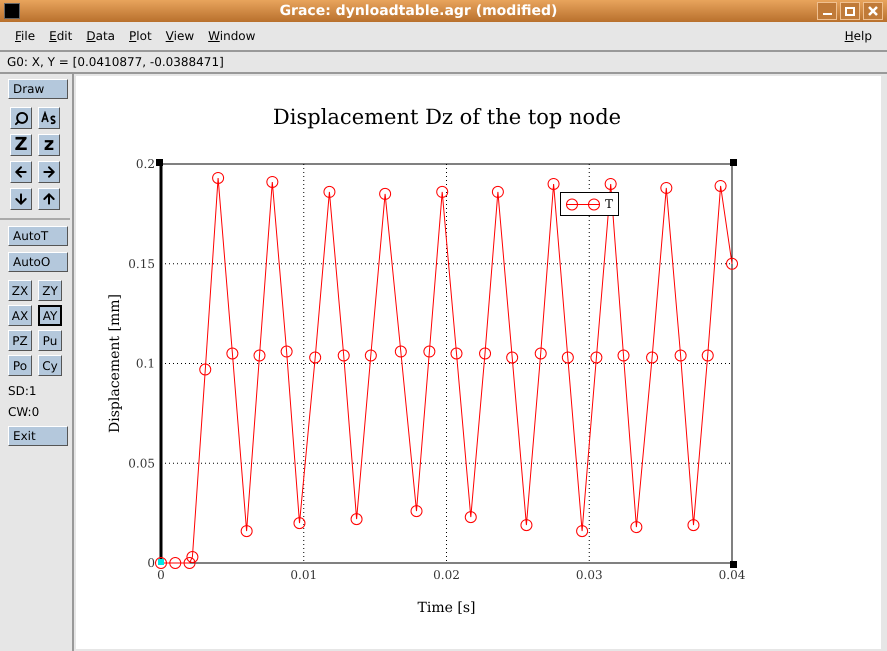  What do you see at coordinates (38, 436) in the screenshot?
I see `exit-button: Exit` at bounding box center [38, 436].